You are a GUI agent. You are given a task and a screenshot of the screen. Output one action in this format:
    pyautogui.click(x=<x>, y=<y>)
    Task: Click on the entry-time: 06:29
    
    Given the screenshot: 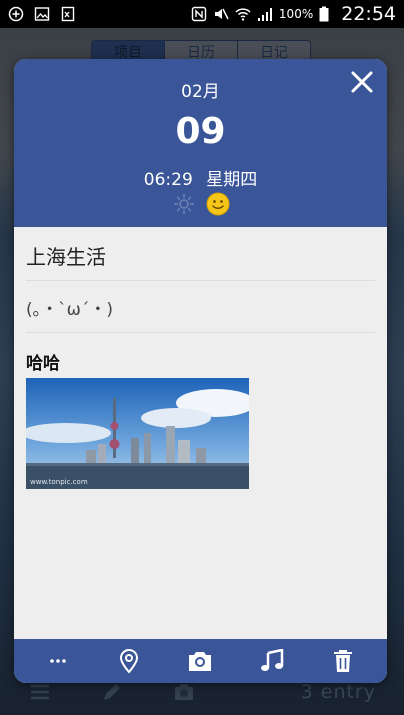 What is the action you would take?
    pyautogui.click(x=168, y=180)
    